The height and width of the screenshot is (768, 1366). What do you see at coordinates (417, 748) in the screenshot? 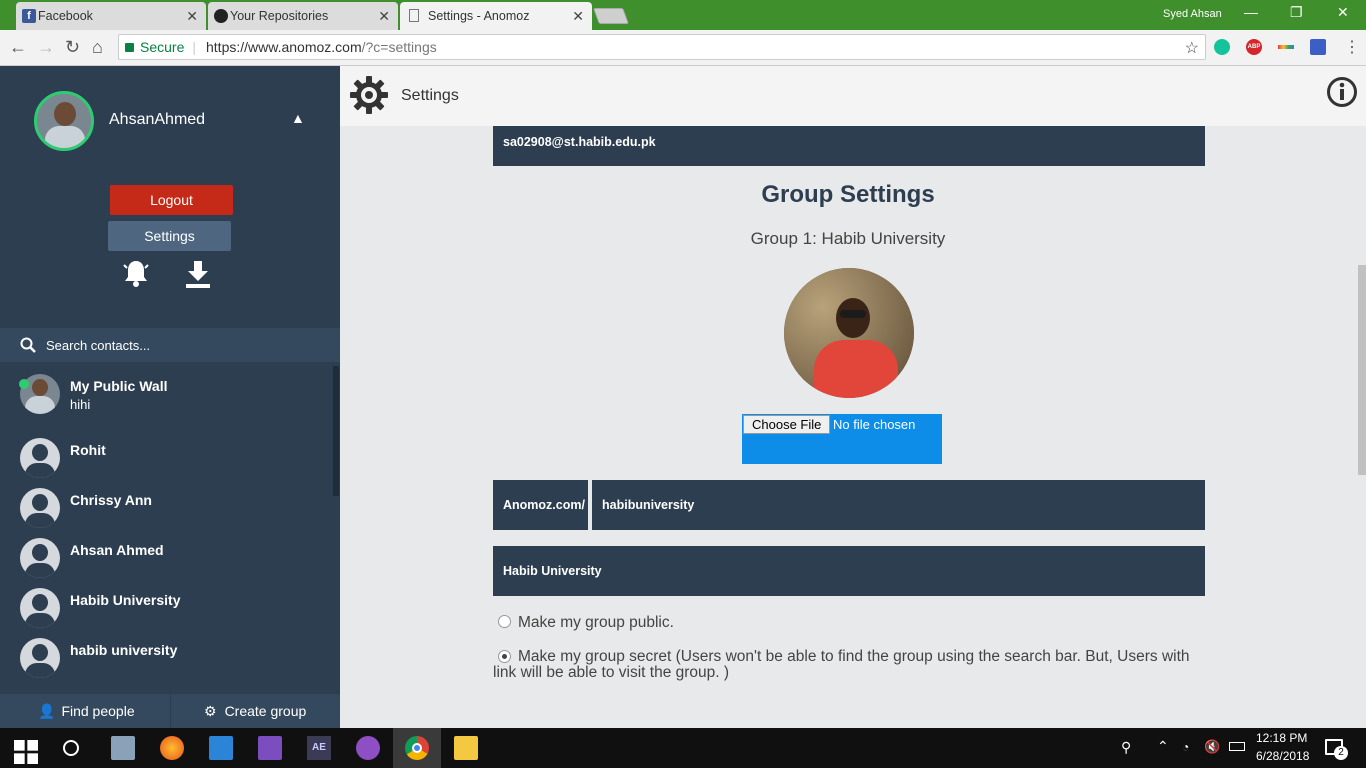
I see `chrome-icon` at bounding box center [417, 748].